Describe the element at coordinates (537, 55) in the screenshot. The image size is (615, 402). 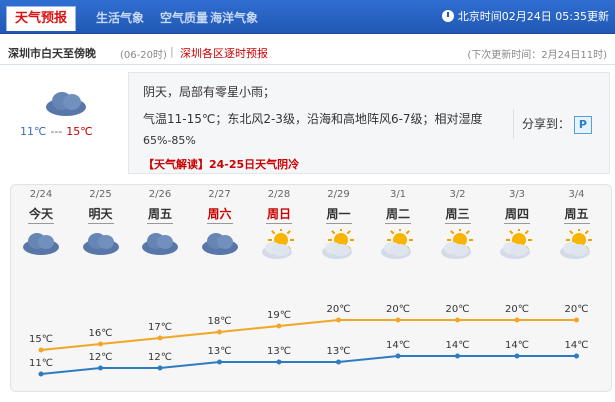
I see `next-update-time: (下次更新时间：2月24日11时)` at that location.